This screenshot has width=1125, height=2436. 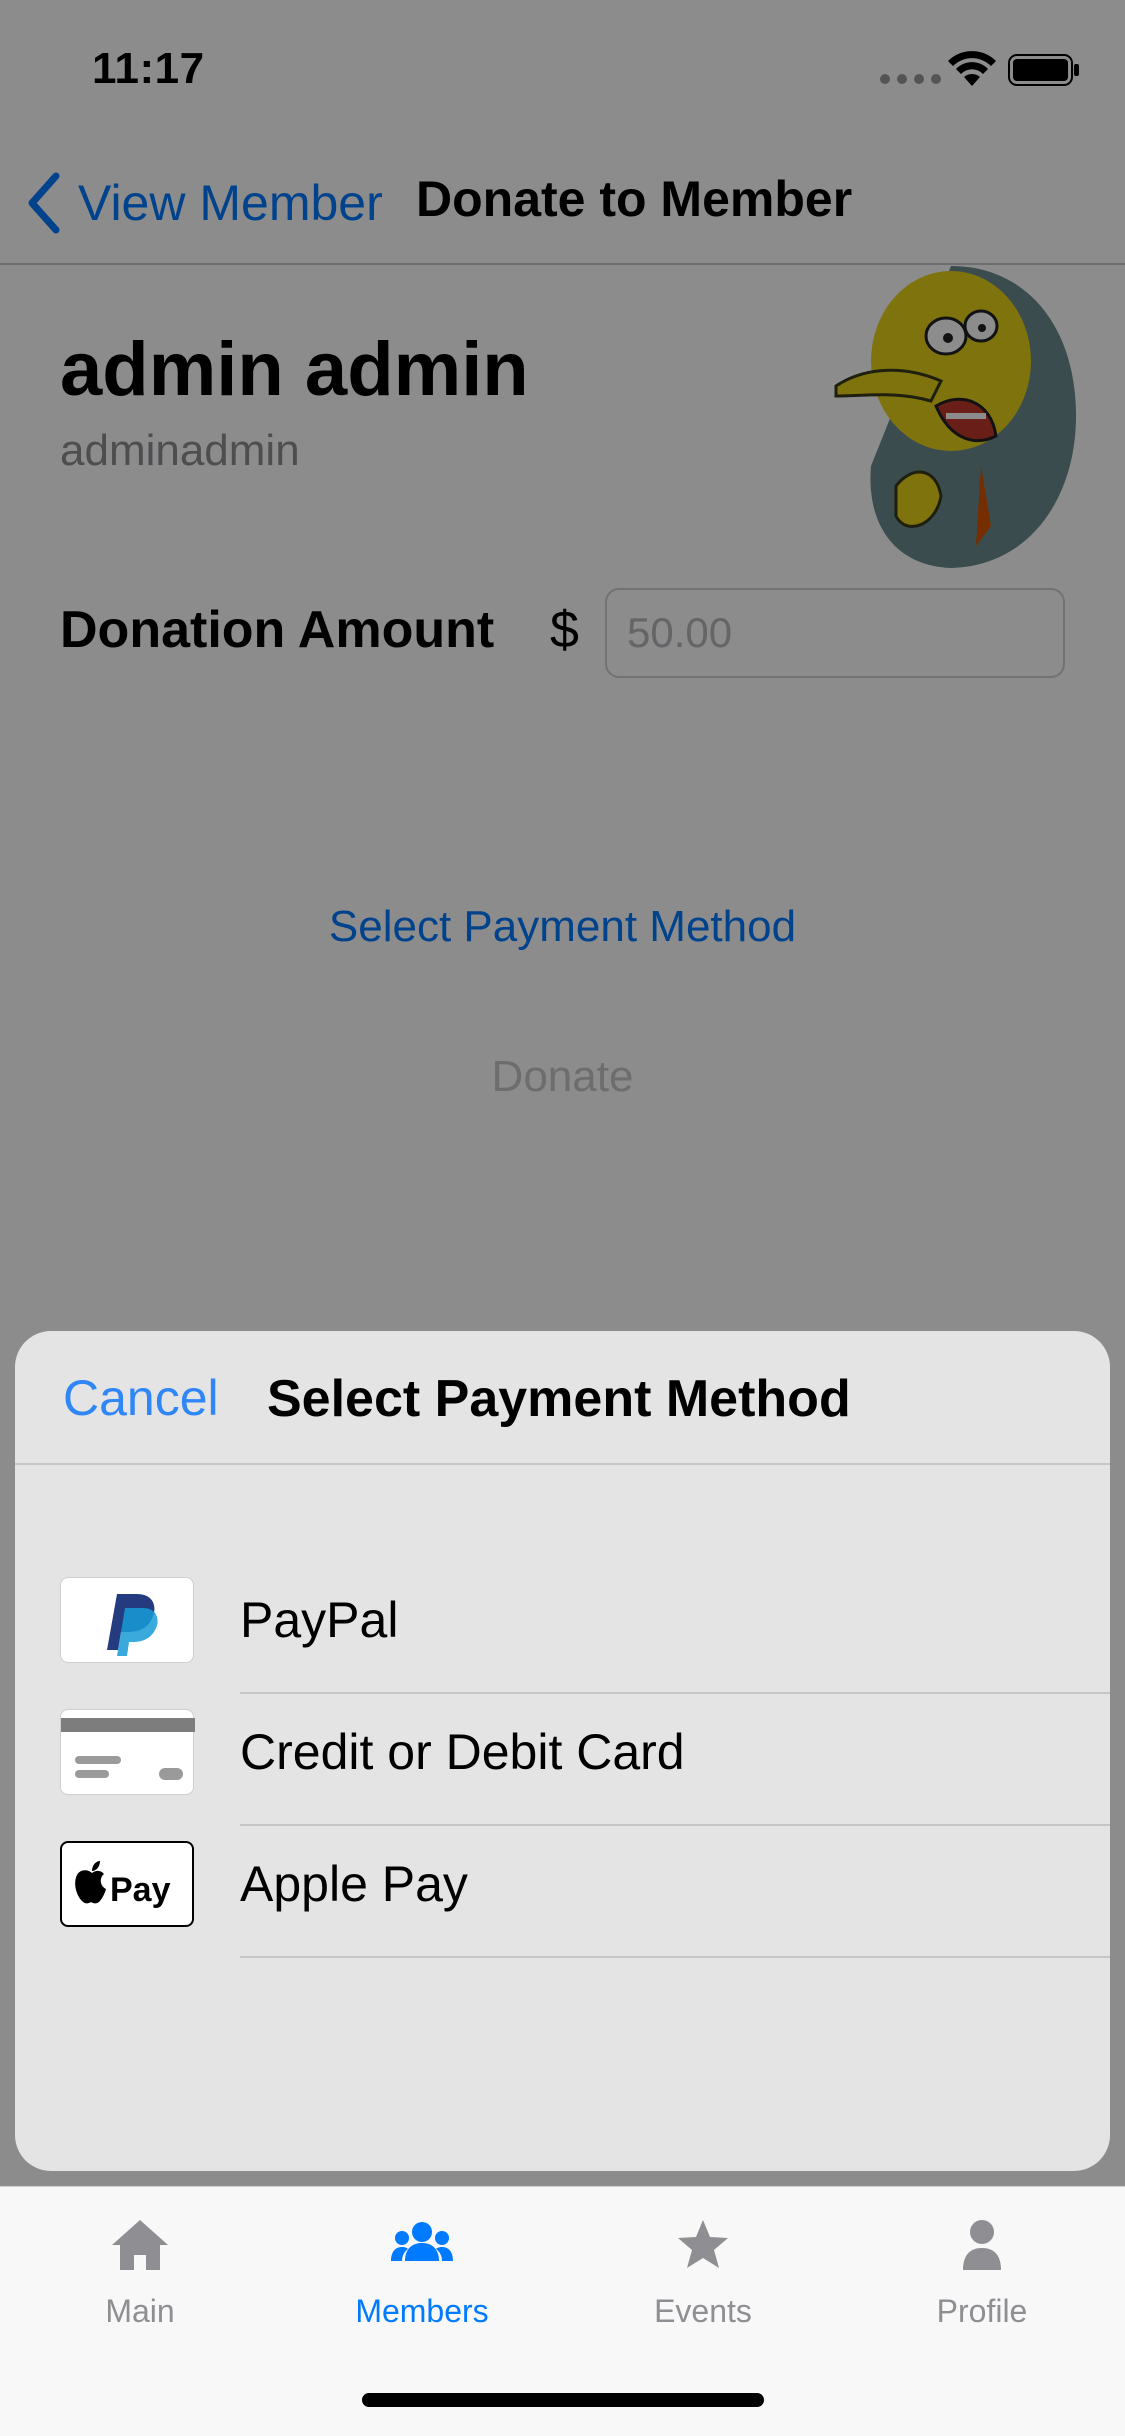 I want to click on tab-label: Main, so click(x=140, y=2311).